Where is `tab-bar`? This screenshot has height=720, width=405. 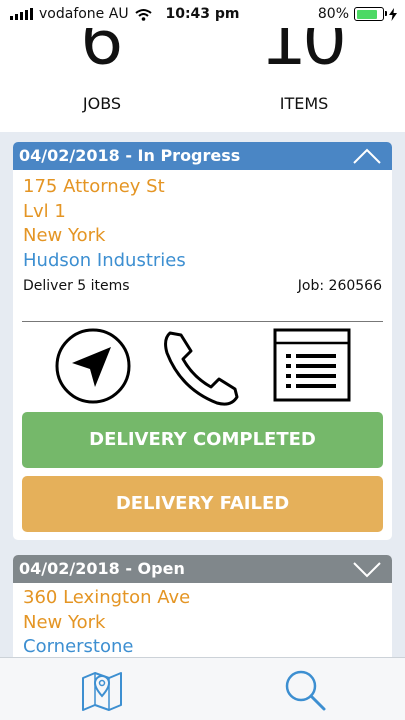 tab-bar is located at coordinates (202, 688).